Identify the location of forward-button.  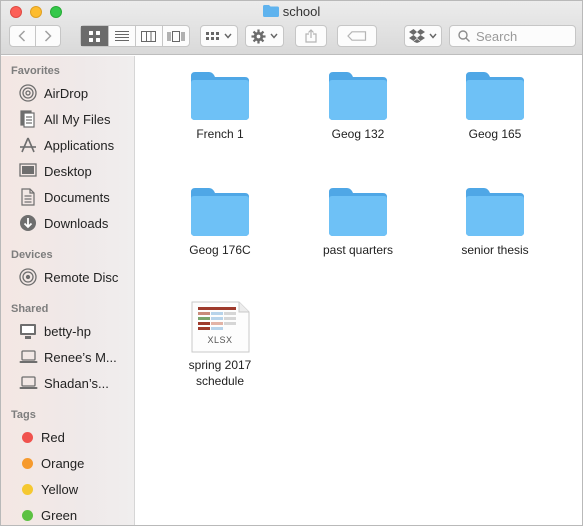
(47, 36).